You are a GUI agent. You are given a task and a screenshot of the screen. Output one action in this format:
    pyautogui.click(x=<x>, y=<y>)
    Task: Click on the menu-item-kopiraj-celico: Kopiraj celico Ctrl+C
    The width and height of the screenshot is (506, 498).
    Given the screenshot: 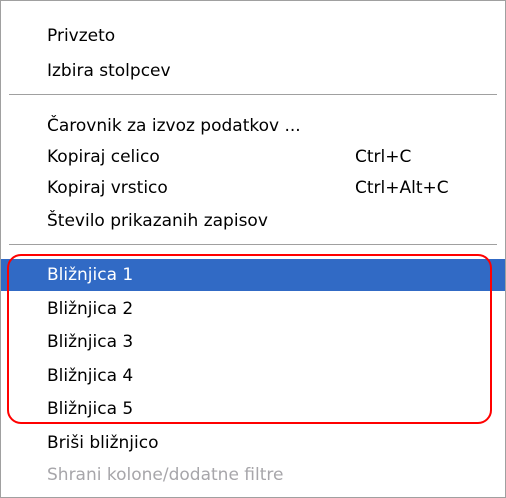 What is the action you would take?
    pyautogui.click(x=253, y=157)
    